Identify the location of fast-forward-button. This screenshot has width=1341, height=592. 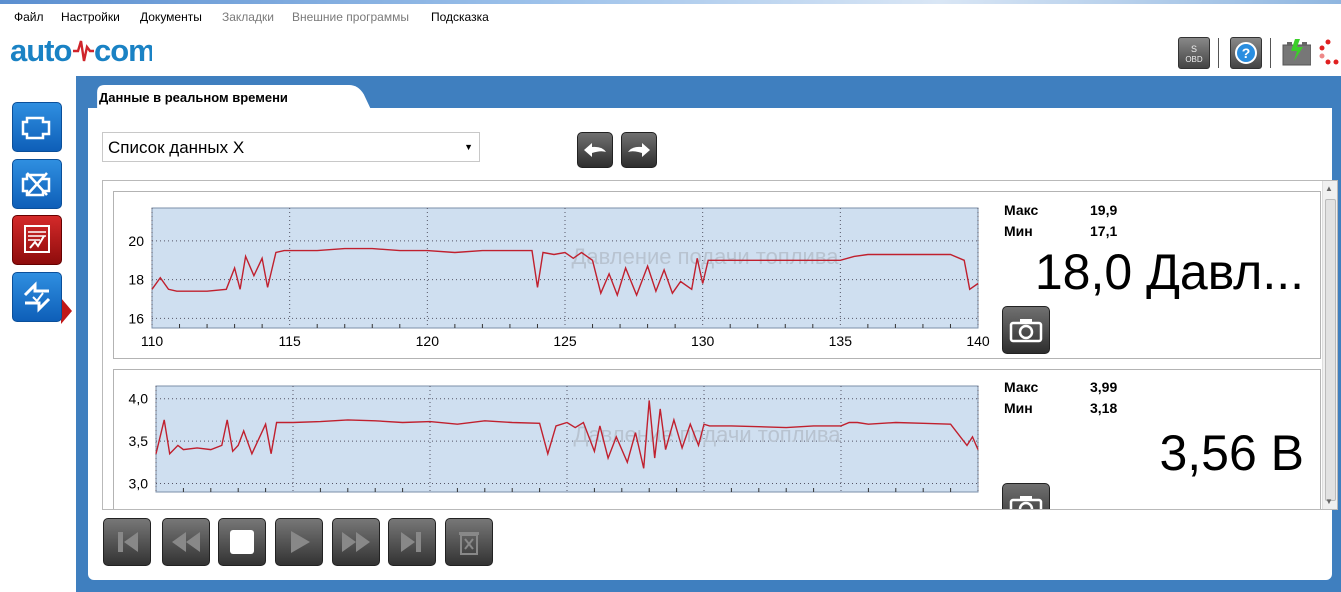
(356, 542).